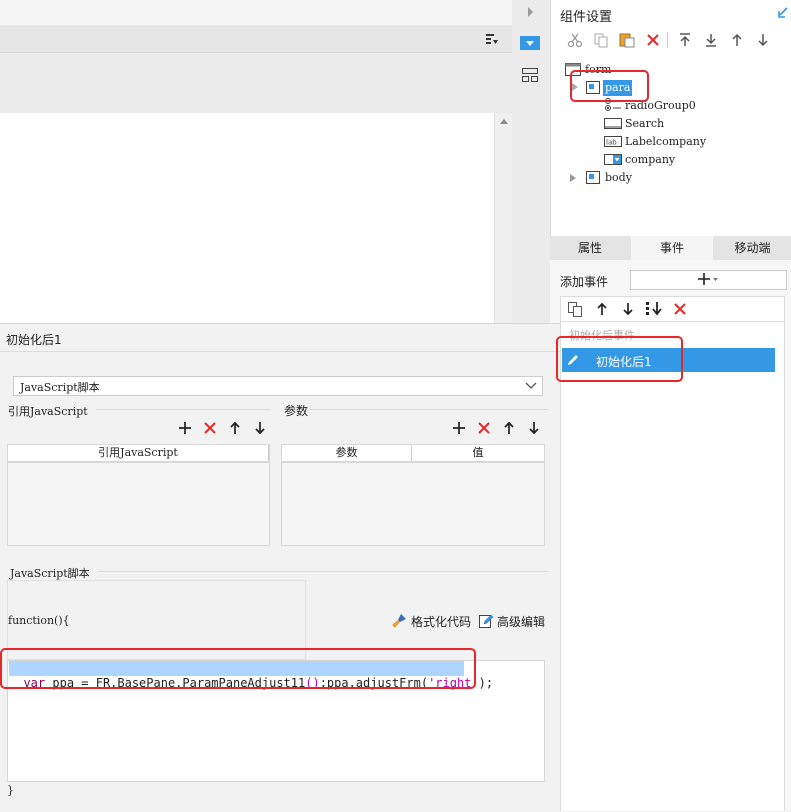  I want to click on delete-icon, so click(653, 40).